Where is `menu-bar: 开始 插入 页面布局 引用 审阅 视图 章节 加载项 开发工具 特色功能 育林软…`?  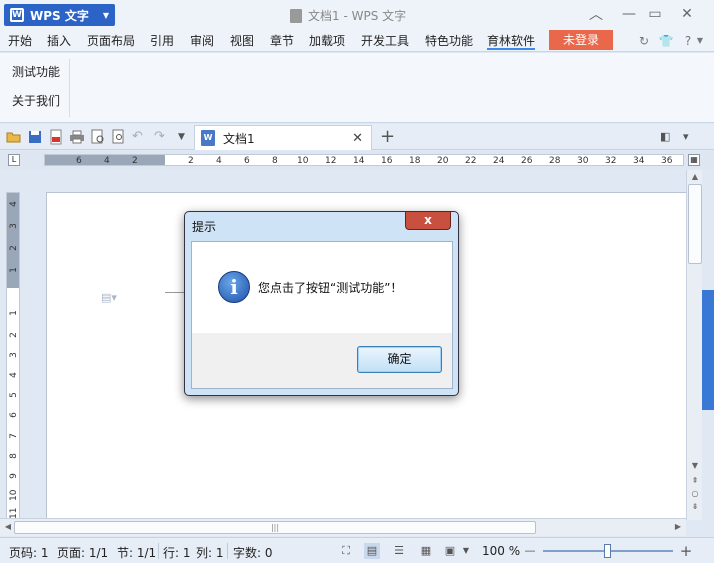 menu-bar: 开始 插入 页面布局 引用 审阅 视图 章节 加载项 开发工具 特色功能 育林软… is located at coordinates (357, 41).